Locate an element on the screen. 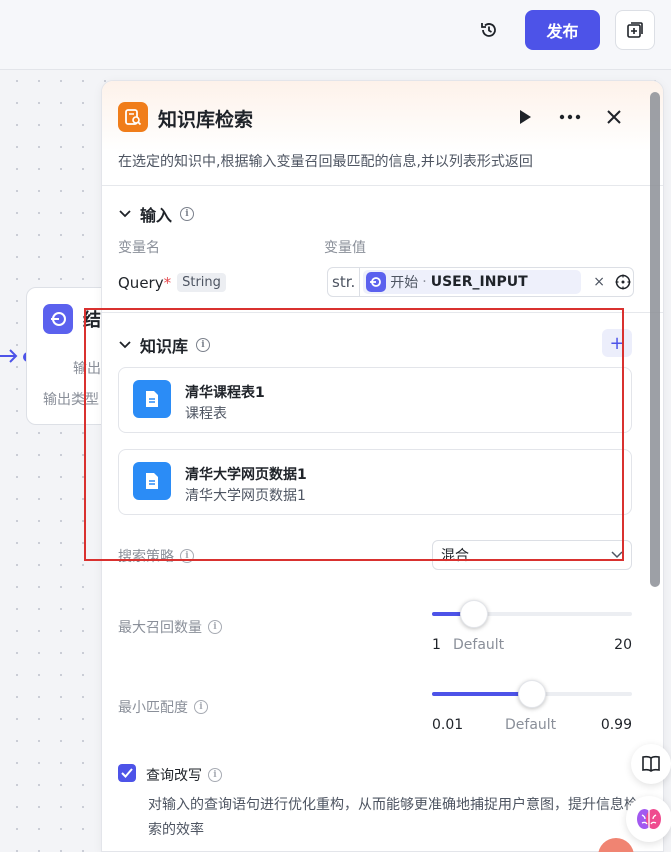 The width and height of the screenshot is (671, 852). slider-max: 0.99 is located at coordinates (616, 725).